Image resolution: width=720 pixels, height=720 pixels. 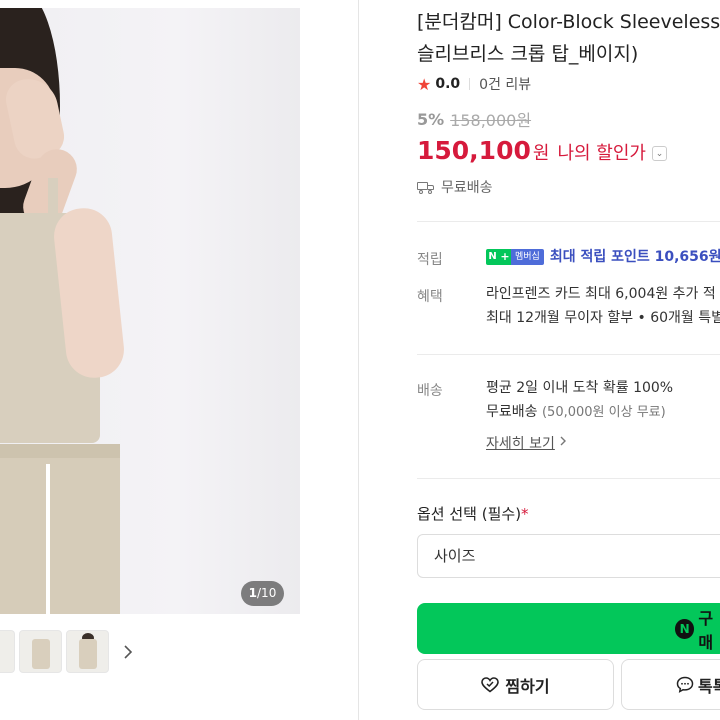 What do you see at coordinates (469, 514) in the screenshot?
I see `option-title-text: 옵션 선택 (필수)` at bounding box center [469, 514].